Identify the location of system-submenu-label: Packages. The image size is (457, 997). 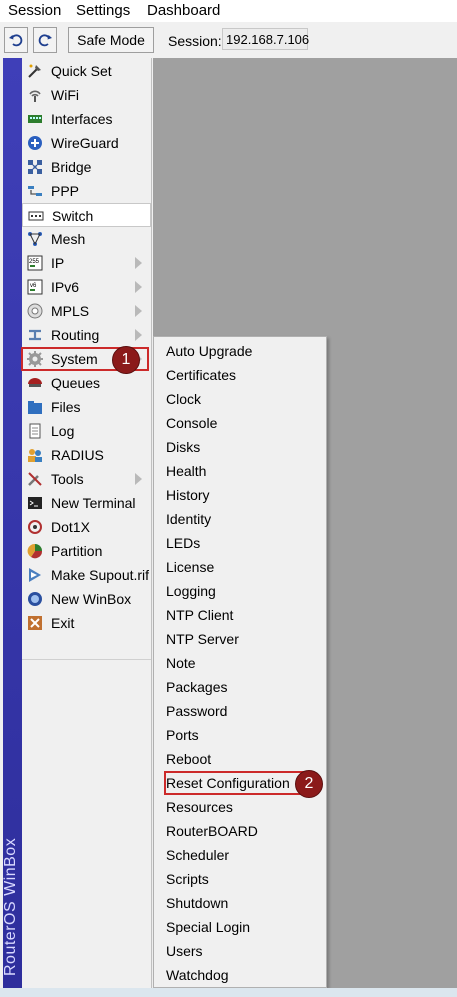
(197, 687).